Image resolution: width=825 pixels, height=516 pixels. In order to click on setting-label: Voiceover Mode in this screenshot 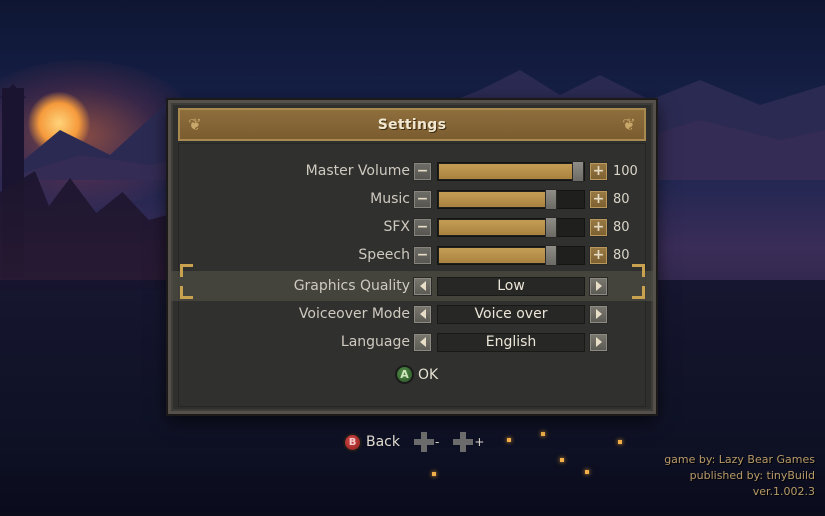, I will do `click(354, 314)`.